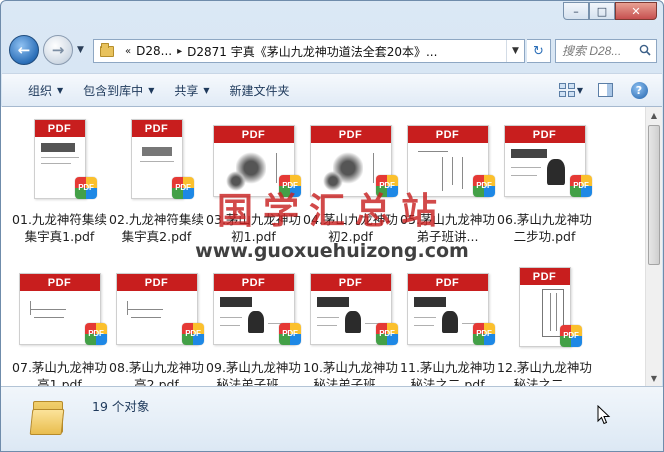  I want to click on file-item: PDF PDF 08.茅山九龙神功高2.pdf, so click(156, 323).